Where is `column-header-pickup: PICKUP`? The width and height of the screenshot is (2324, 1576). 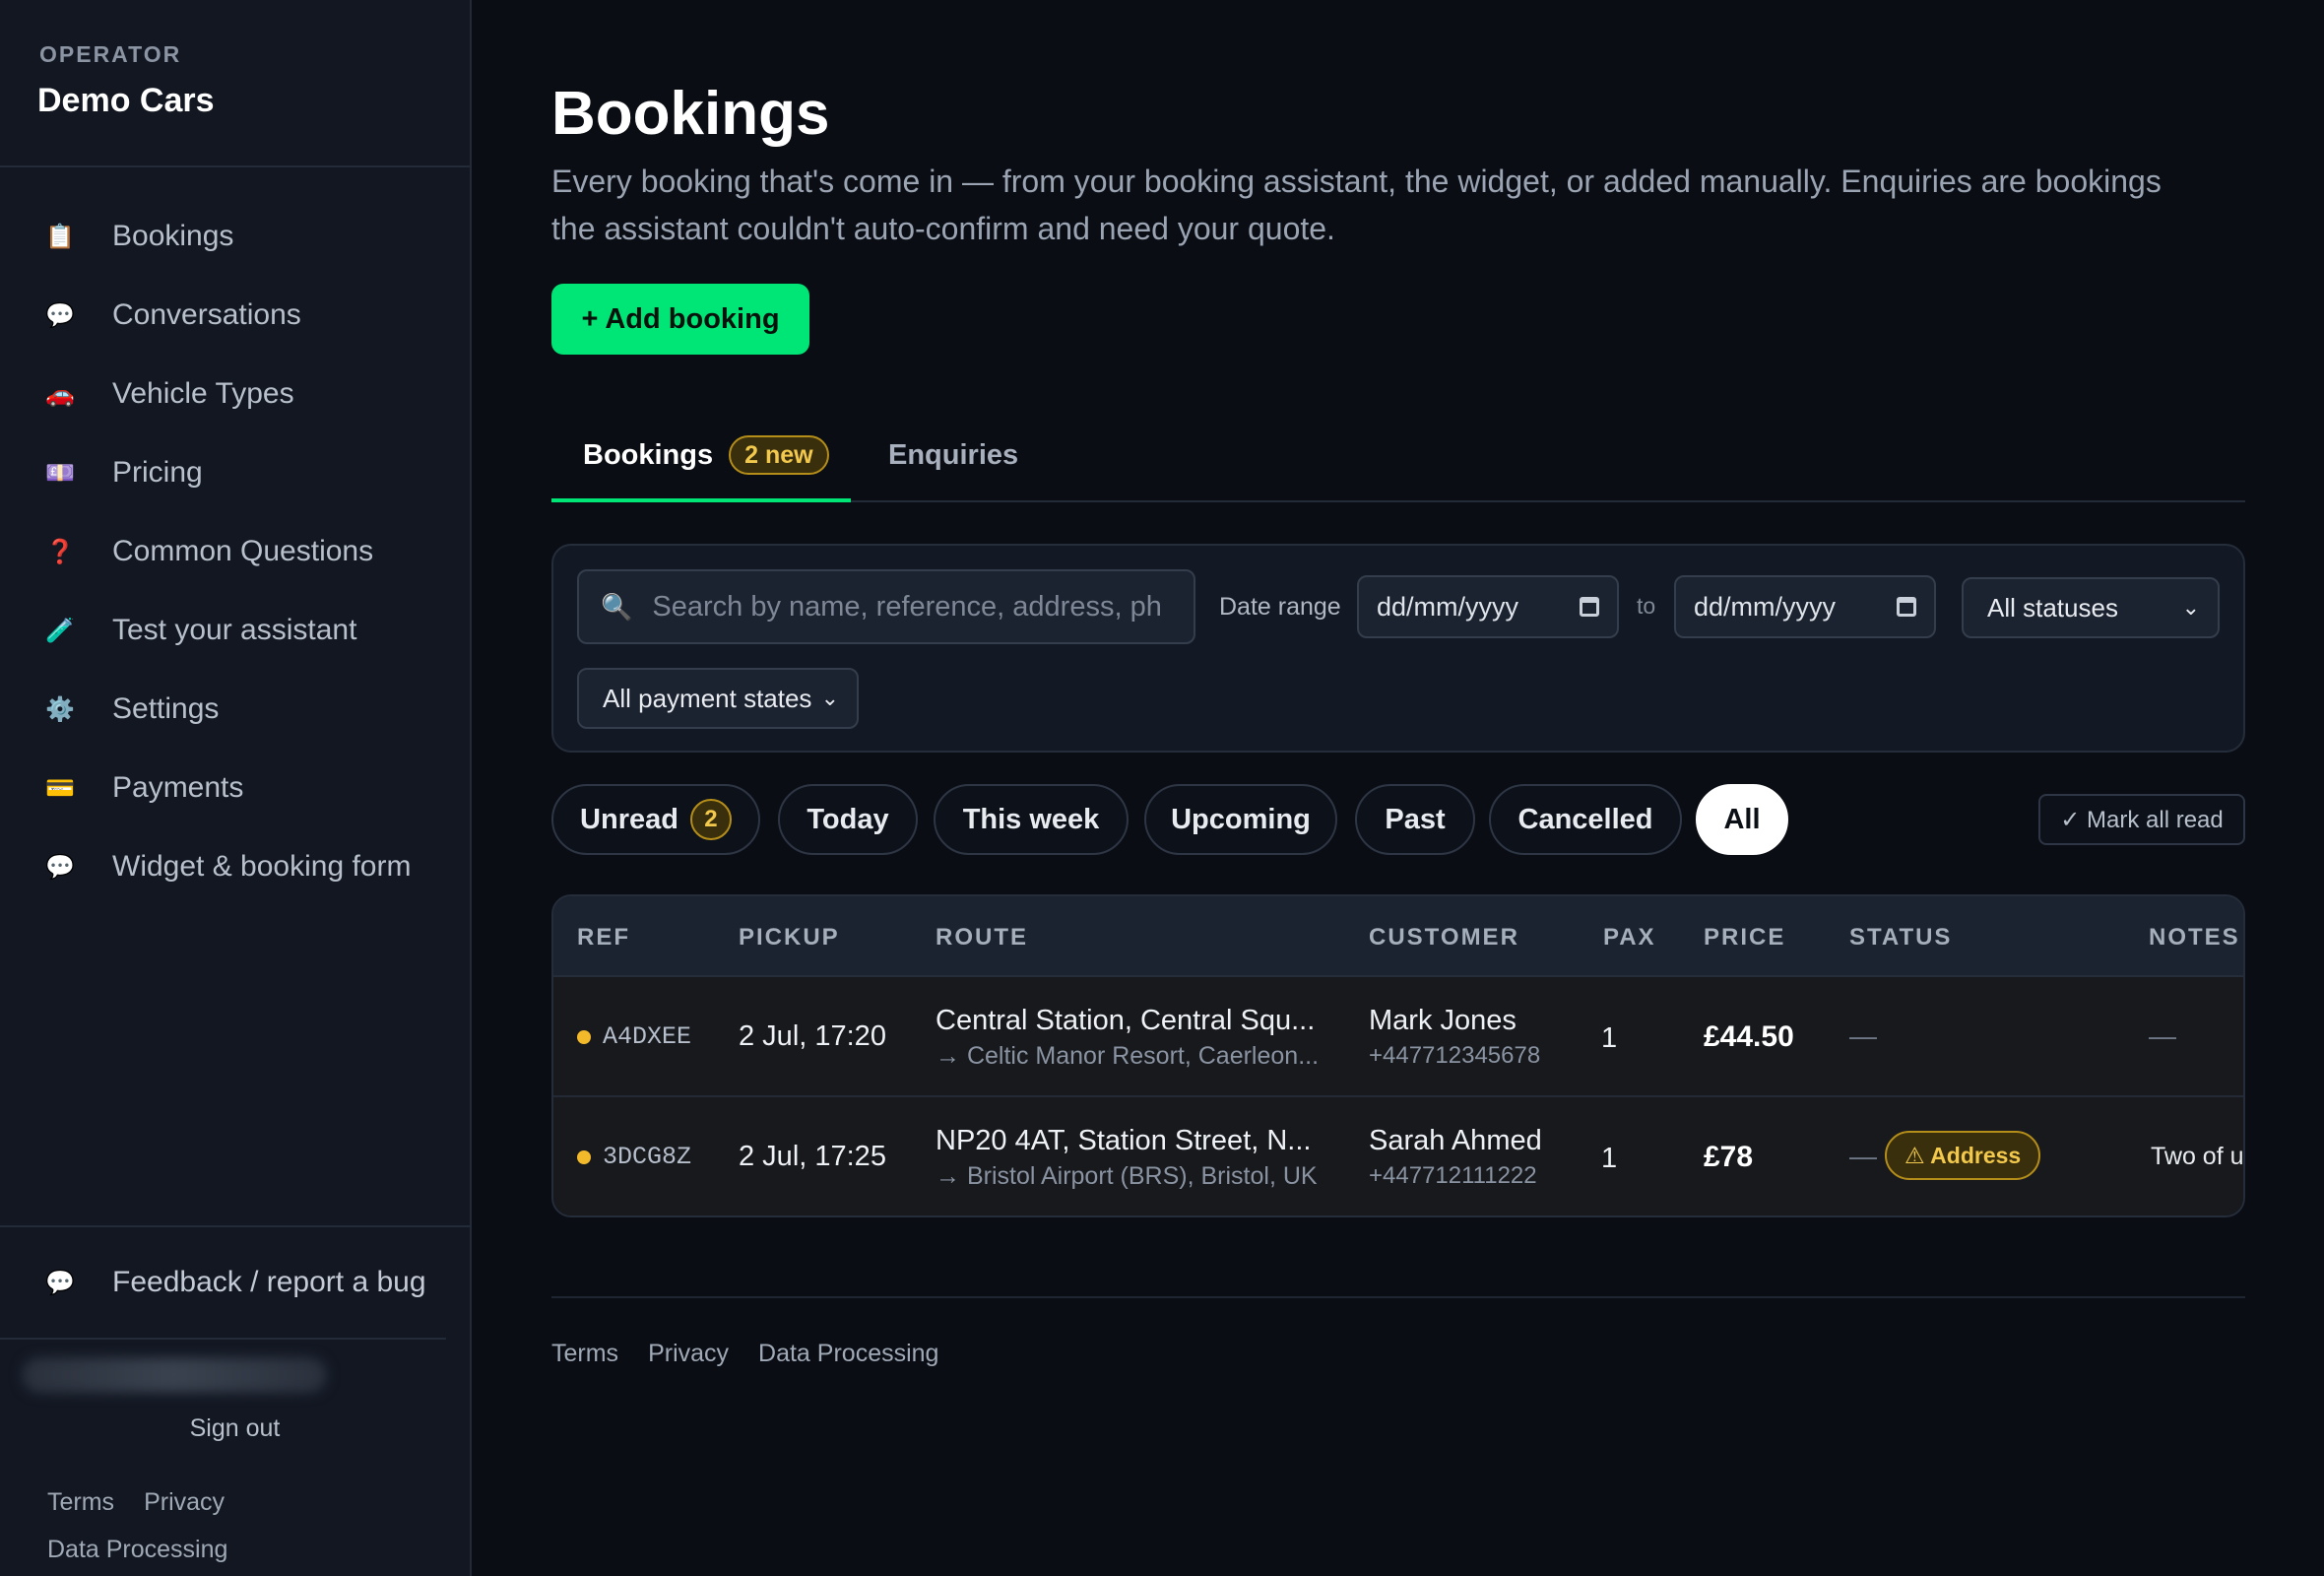 column-header-pickup: PICKUP is located at coordinates (789, 938).